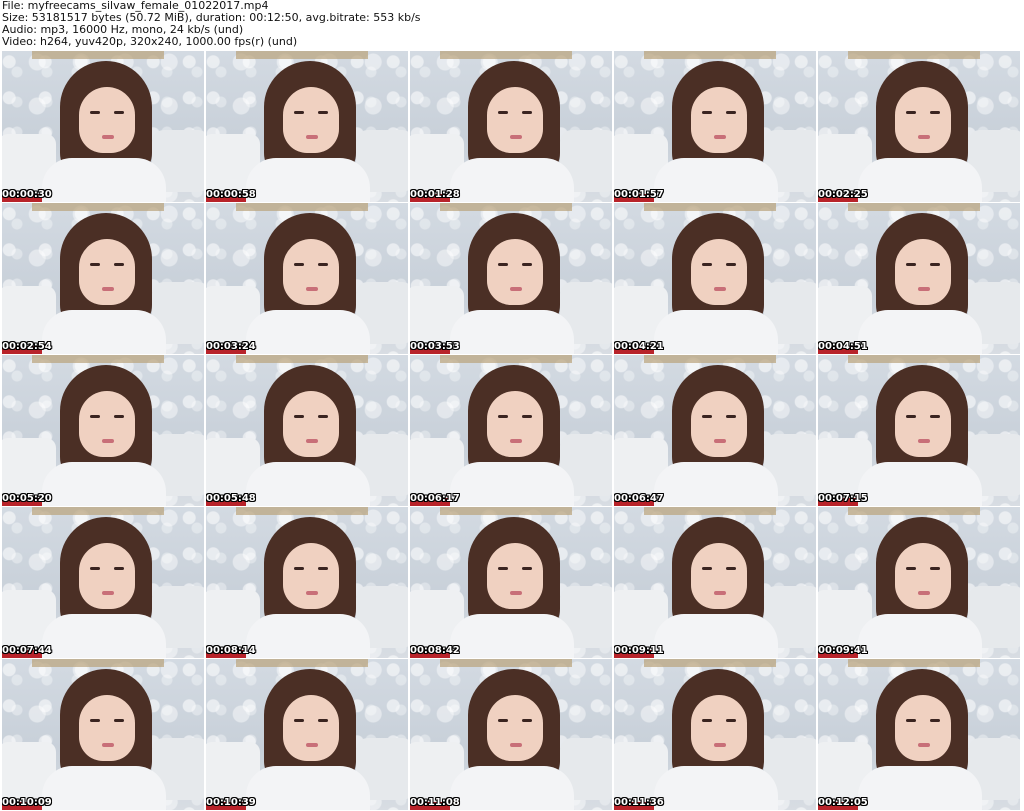 The height and width of the screenshot is (811, 1024). What do you see at coordinates (307, 734) in the screenshot?
I see `thumbnail-frame: 00:10:39` at bounding box center [307, 734].